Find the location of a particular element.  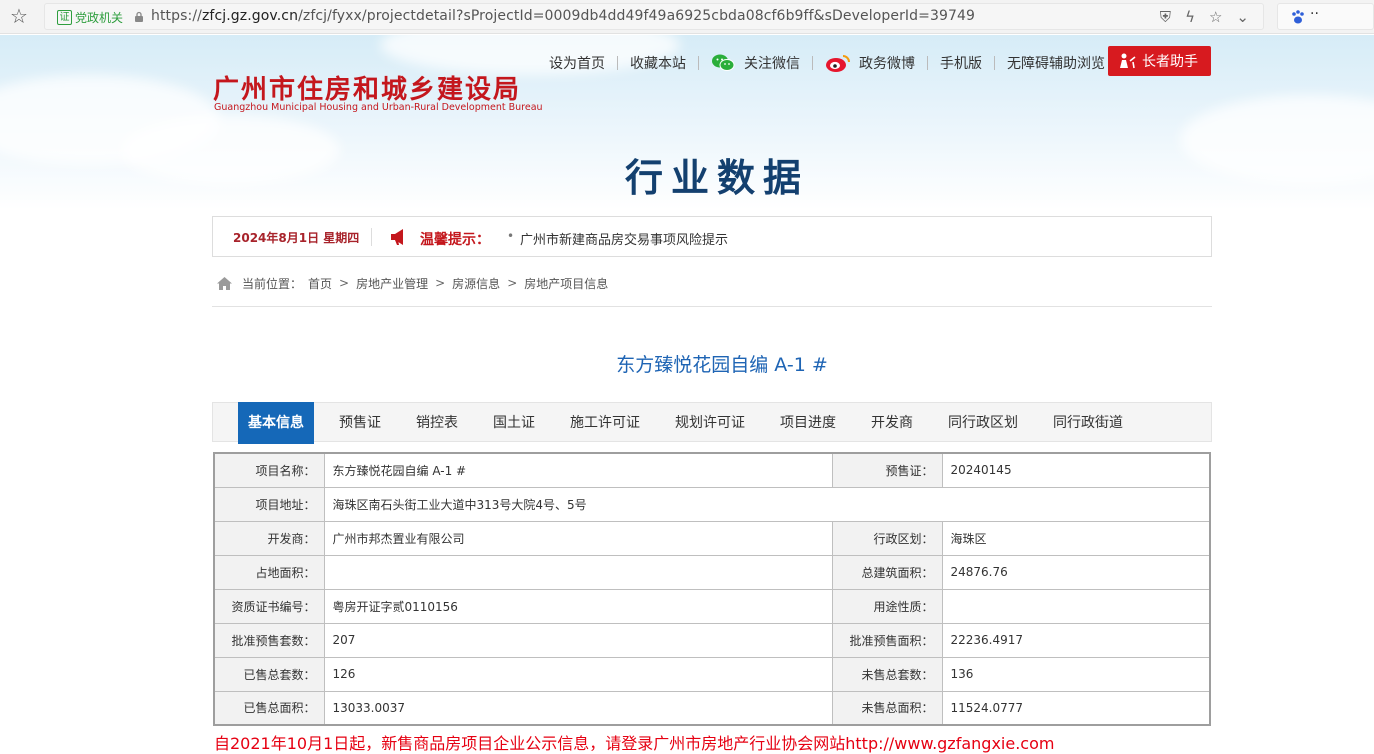

table-row: 已售总套数： 126 未售总套数： 136 is located at coordinates (712, 674).